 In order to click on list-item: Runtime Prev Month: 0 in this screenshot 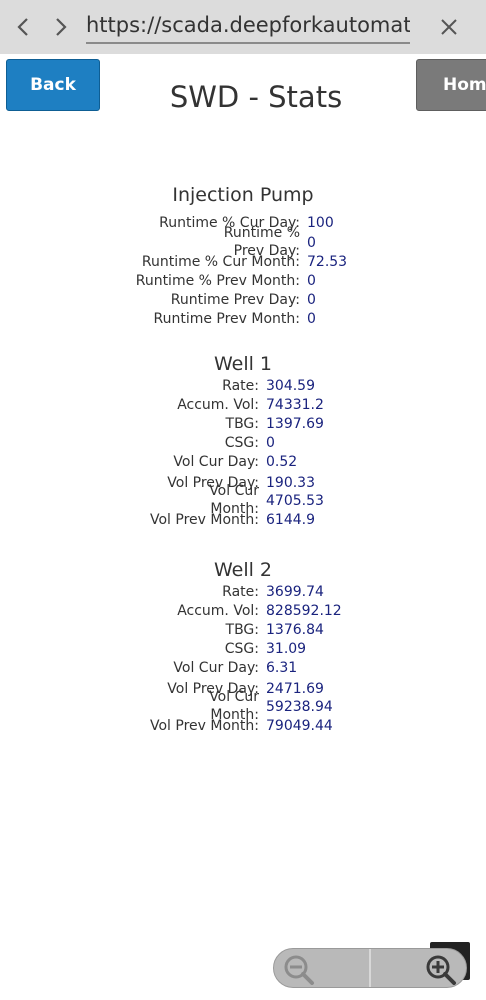, I will do `click(243, 320)`.